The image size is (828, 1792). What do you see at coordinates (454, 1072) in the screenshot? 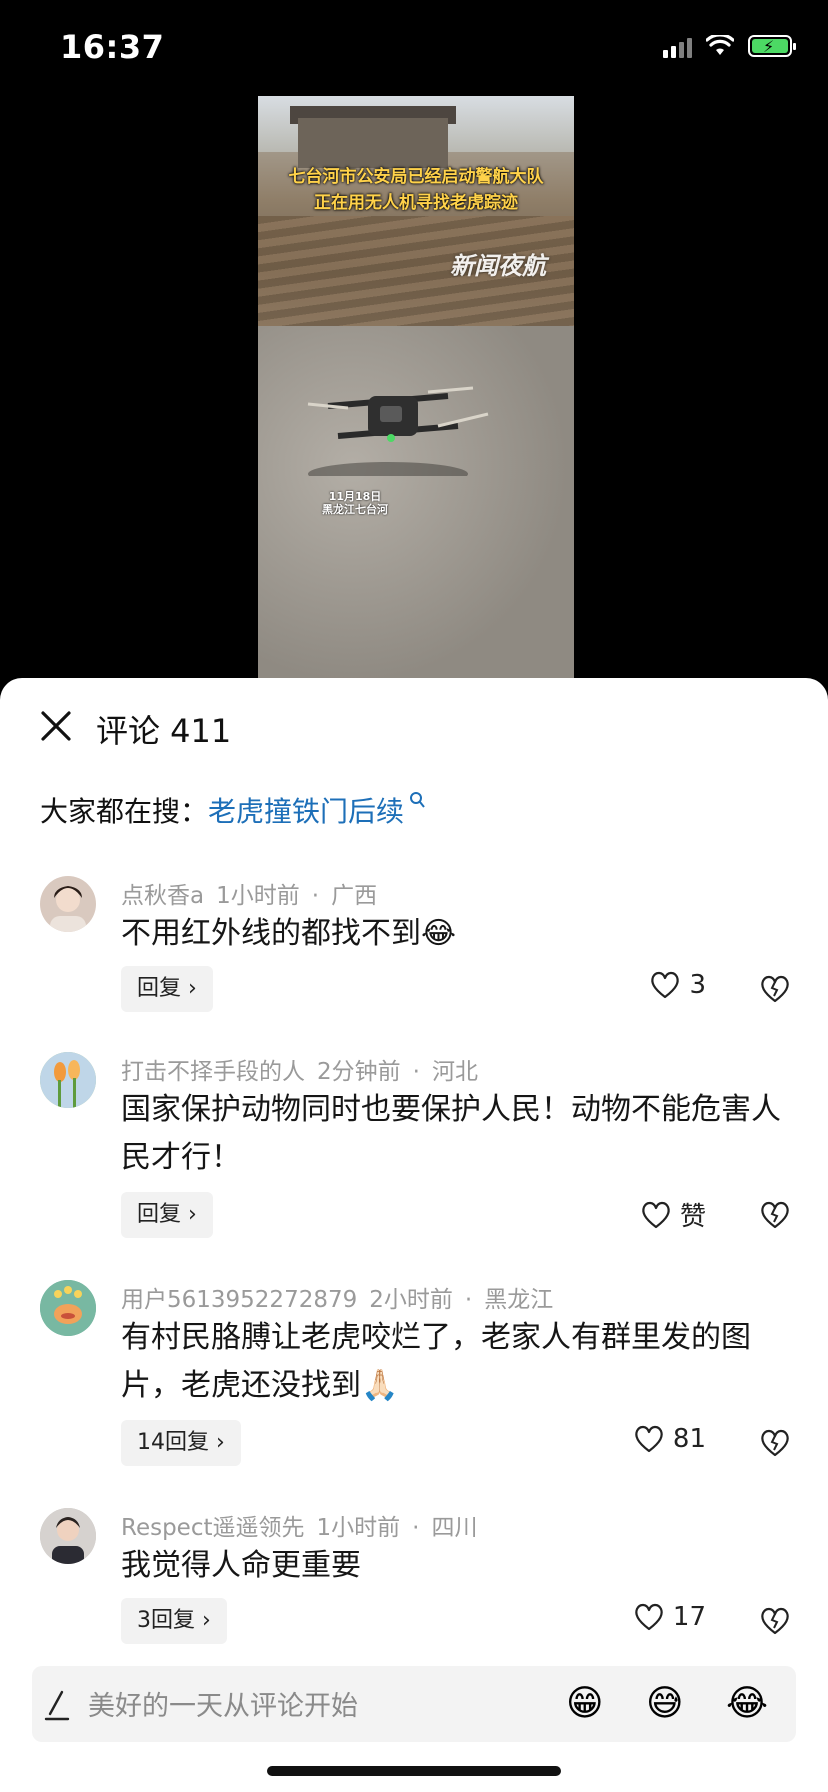
I see `comment-location: 河北` at bounding box center [454, 1072].